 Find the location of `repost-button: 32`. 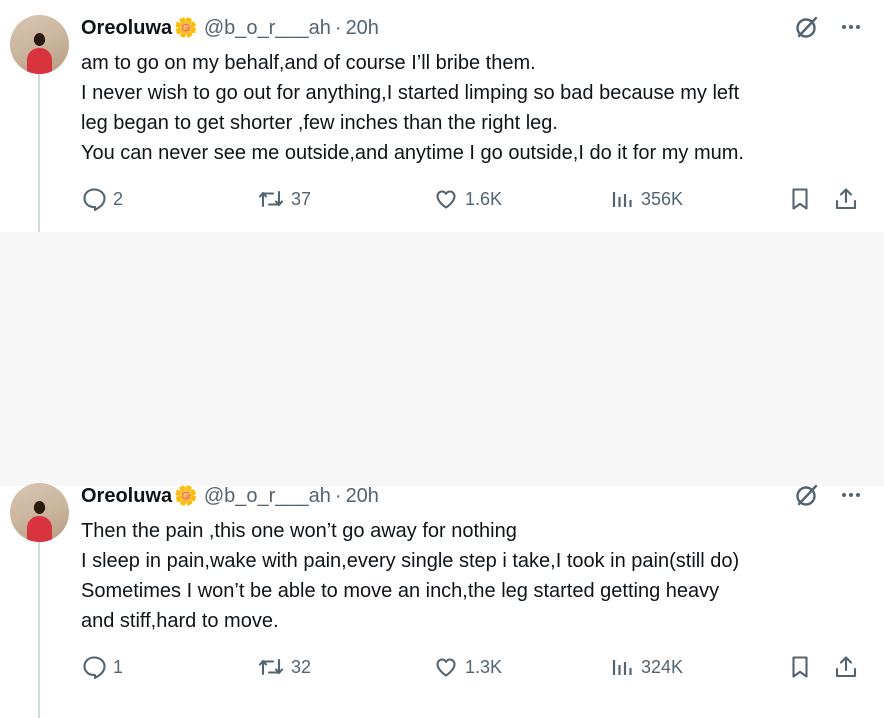

repost-button: 32 is located at coordinates (284, 667).